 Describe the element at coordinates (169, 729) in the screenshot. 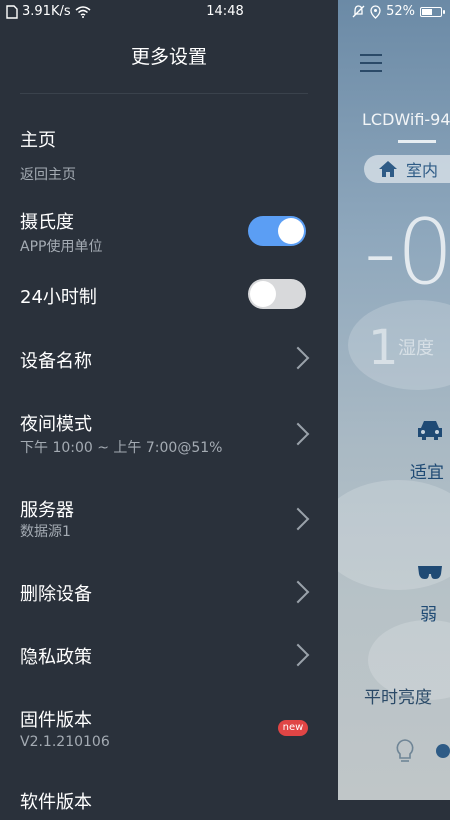

I see `firmware-item: 固件版本 V2.1.210106 new` at that location.